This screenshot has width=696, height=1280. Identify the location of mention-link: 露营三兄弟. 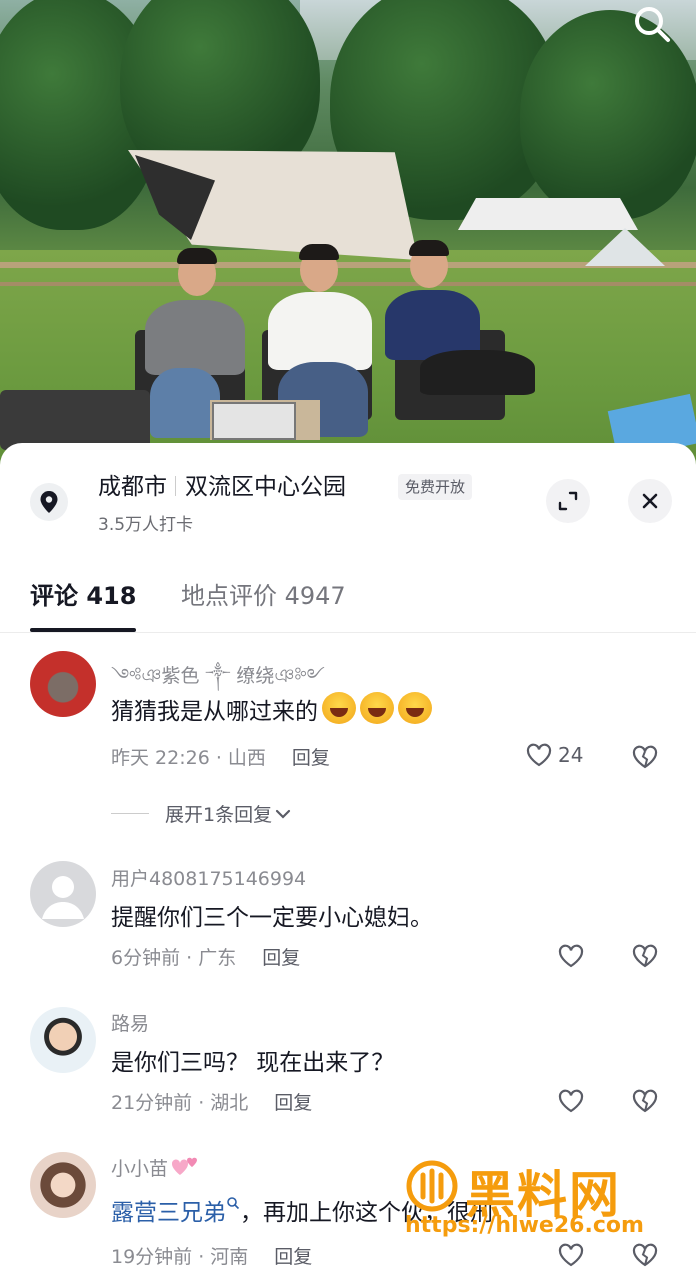
(168, 1213).